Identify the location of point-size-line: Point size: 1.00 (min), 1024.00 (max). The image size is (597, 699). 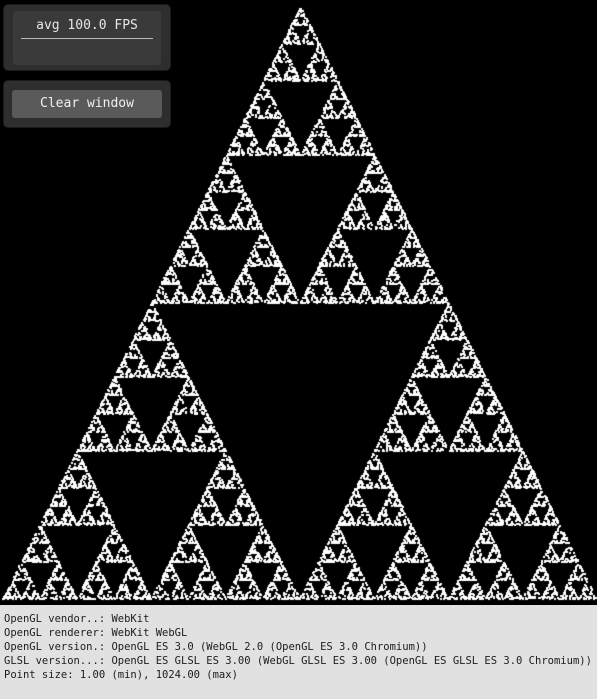
(121, 675).